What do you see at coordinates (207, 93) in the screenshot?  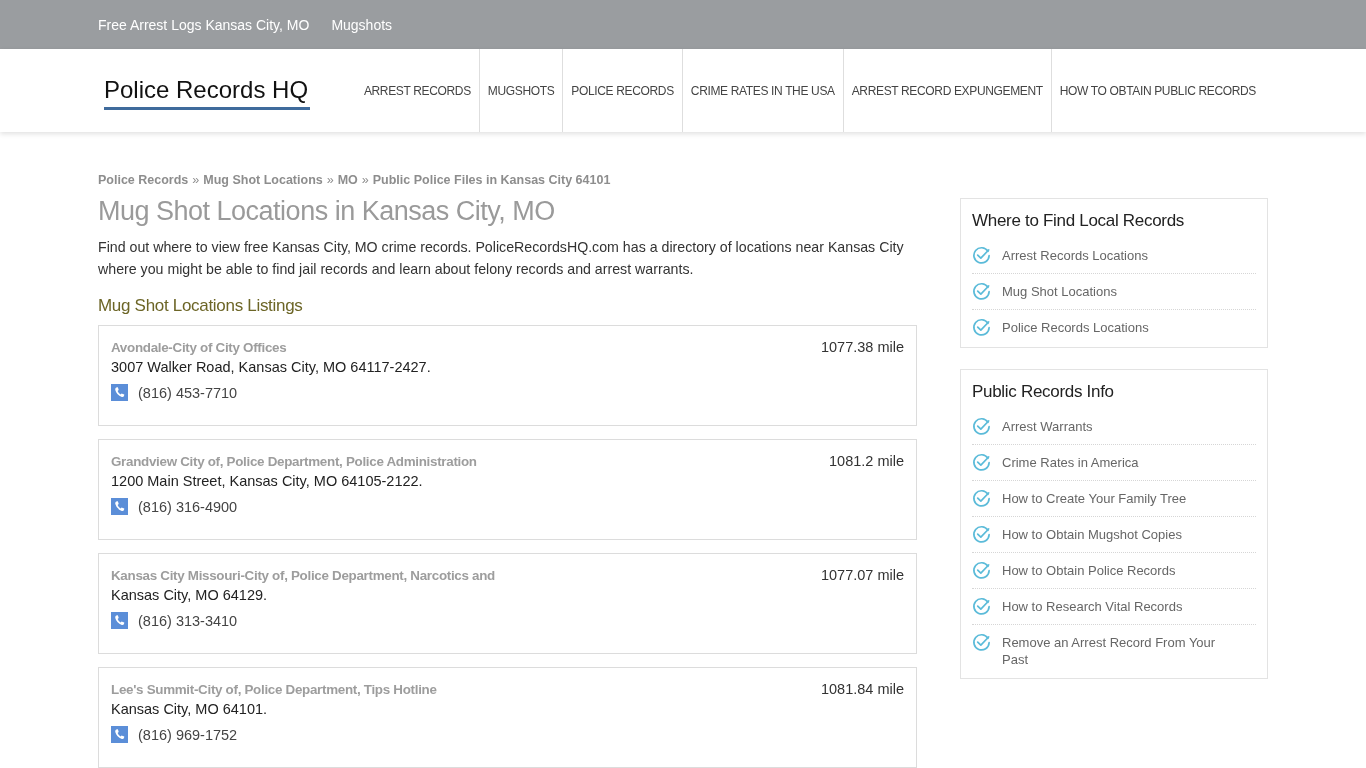 I see `site-logo: Police Records HQ` at bounding box center [207, 93].